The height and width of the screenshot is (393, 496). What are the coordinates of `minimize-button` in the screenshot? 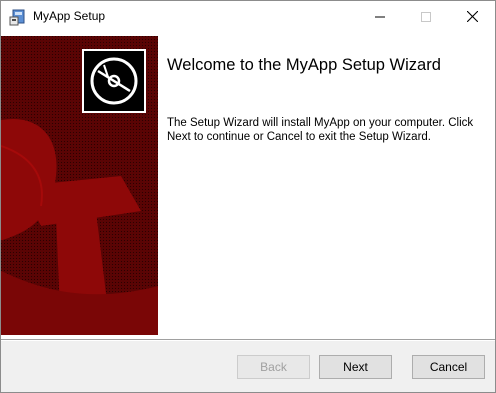 It's located at (380, 16).